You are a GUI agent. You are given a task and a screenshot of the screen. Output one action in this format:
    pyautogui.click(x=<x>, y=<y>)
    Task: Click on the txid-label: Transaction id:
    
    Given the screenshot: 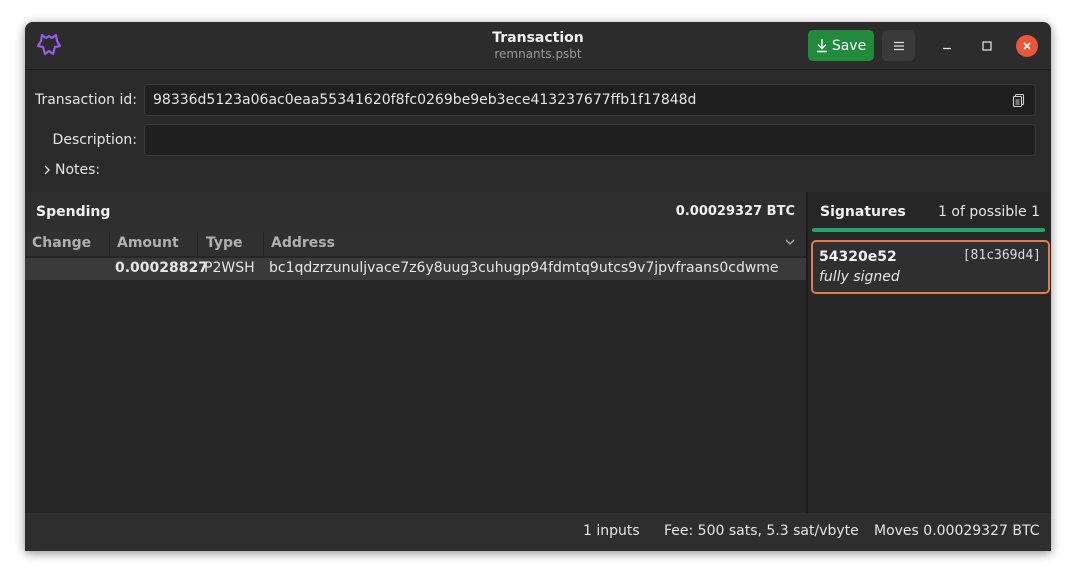 What is the action you would take?
    pyautogui.click(x=85, y=100)
    